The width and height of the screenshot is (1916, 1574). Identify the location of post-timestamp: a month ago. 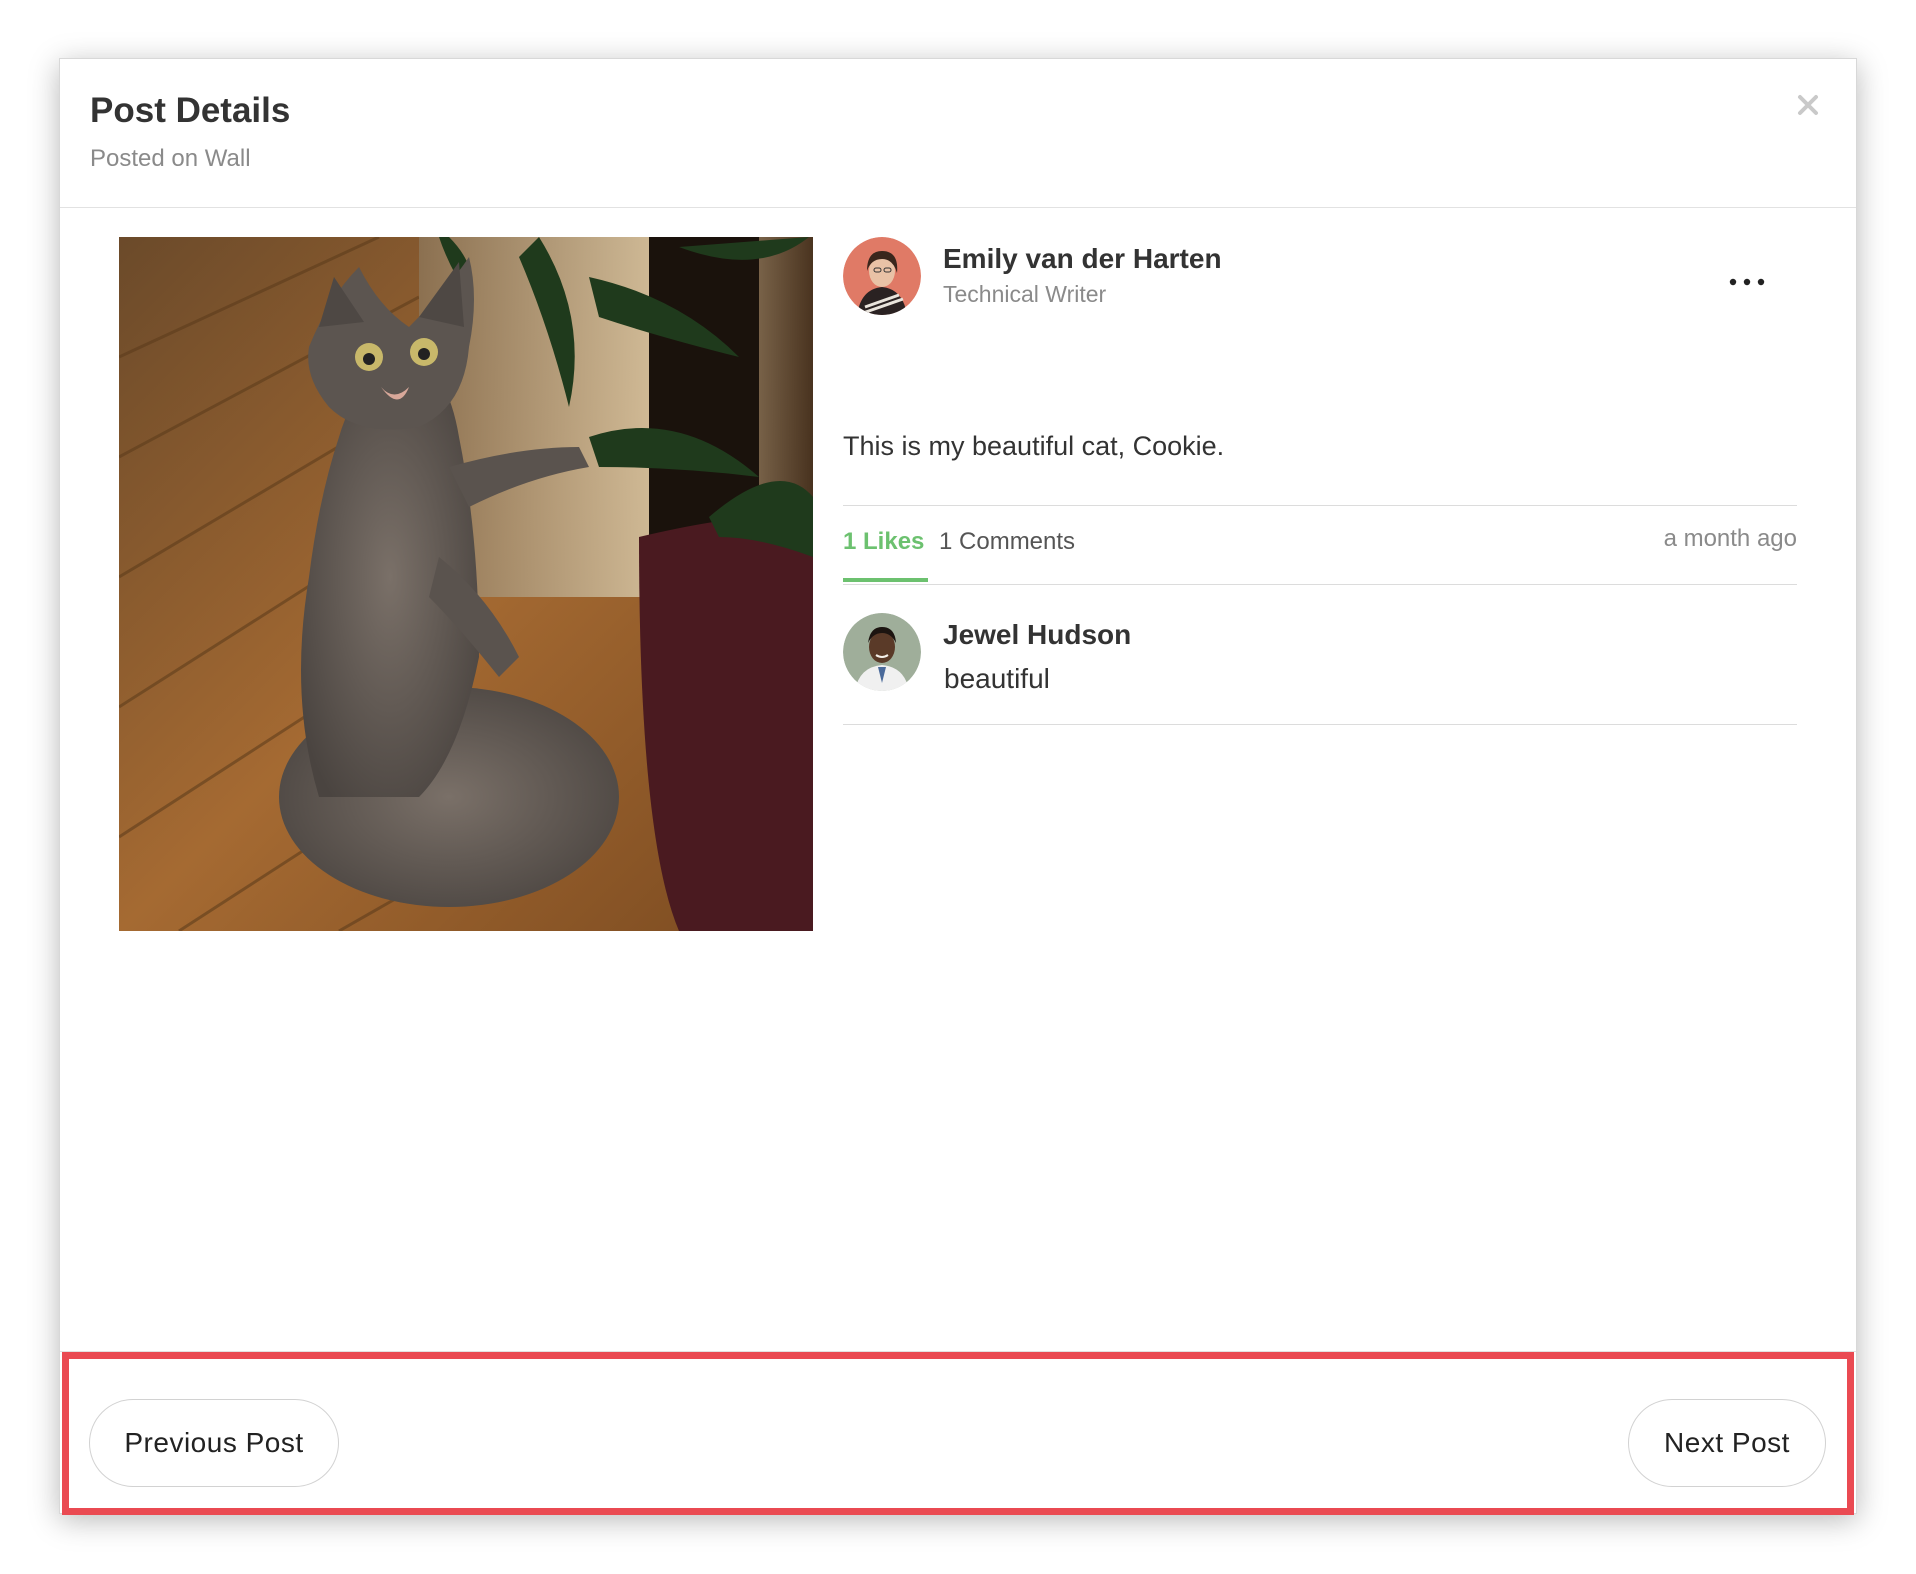
(1730, 538).